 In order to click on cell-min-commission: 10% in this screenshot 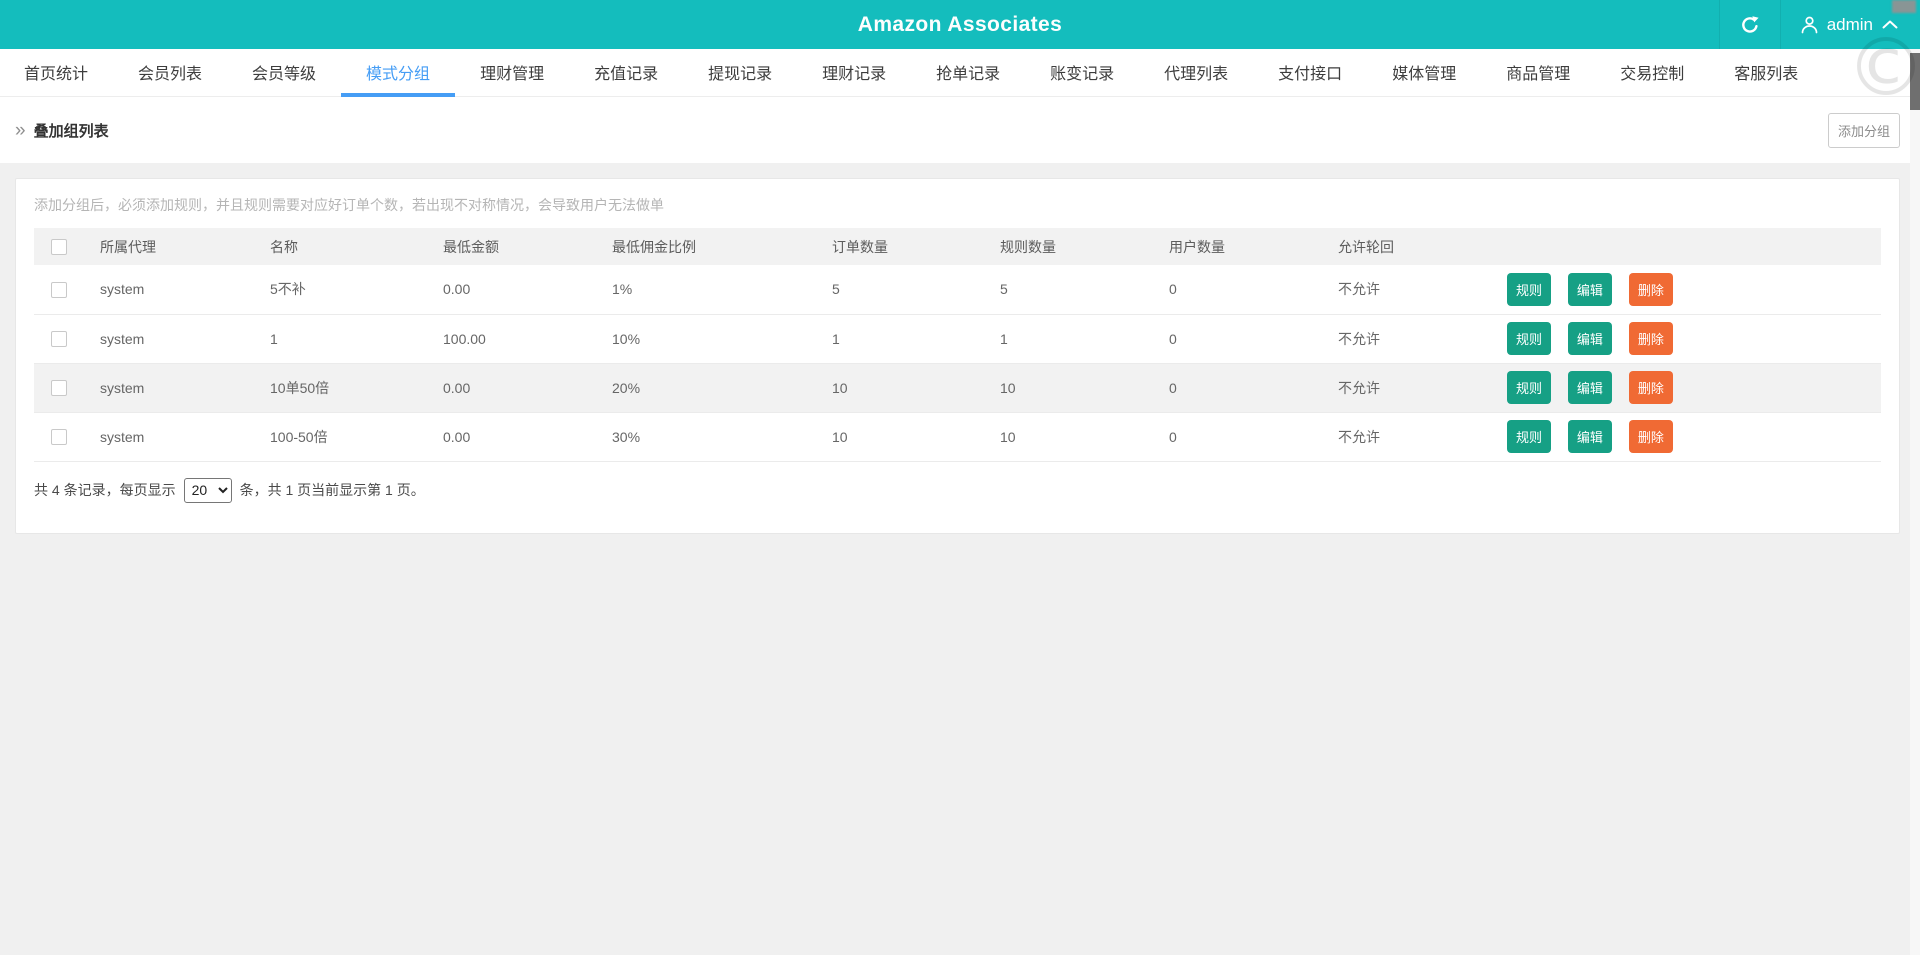, I will do `click(626, 338)`.